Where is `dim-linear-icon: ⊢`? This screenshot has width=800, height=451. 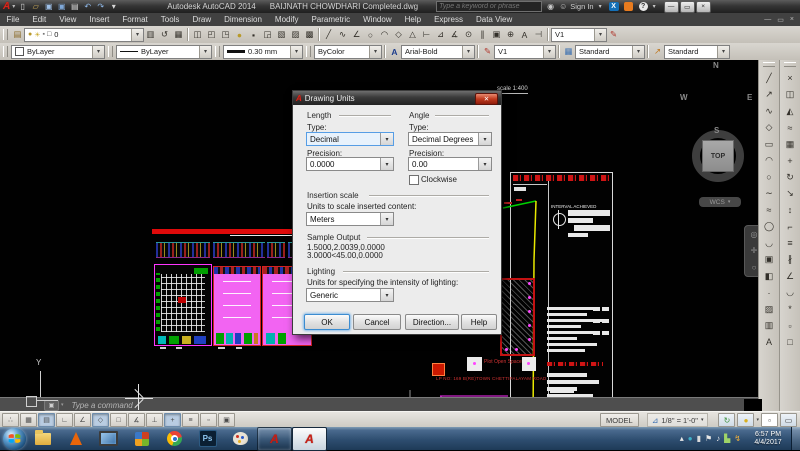
dim-linear-icon: ⊢ is located at coordinates (426, 34).